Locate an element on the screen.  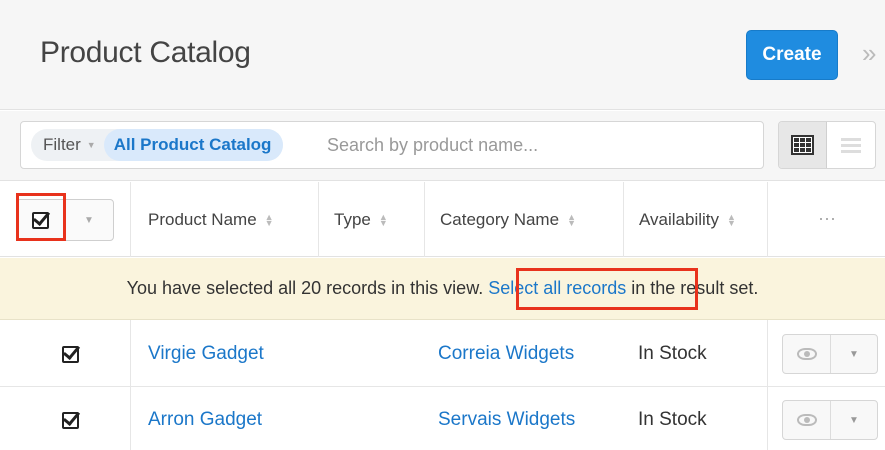
select-all-records-link: Select all records is located at coordinates (557, 288).